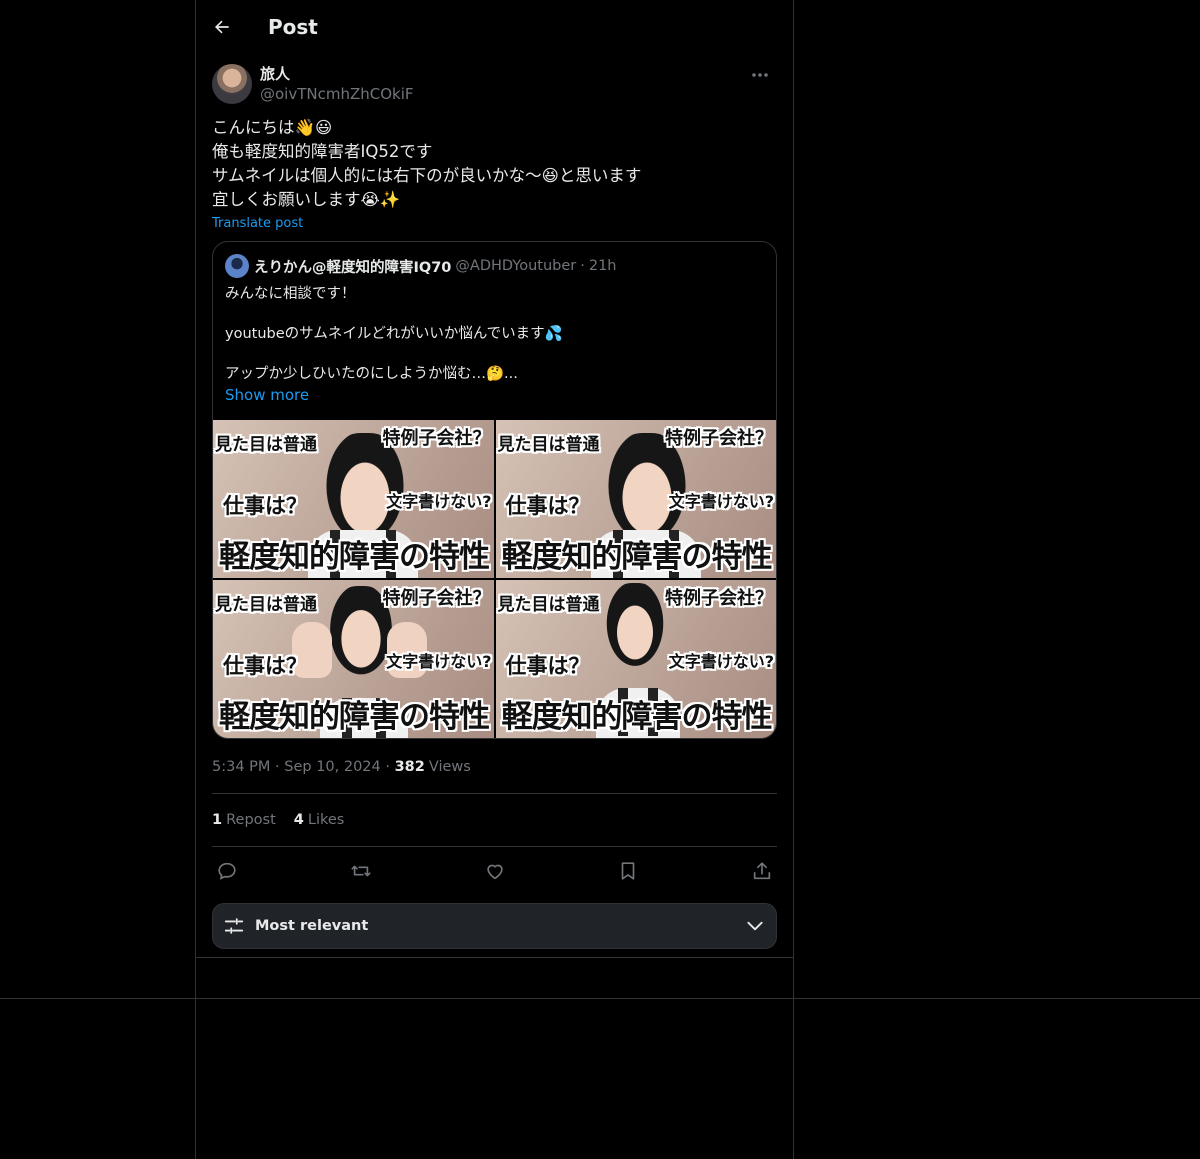 This screenshot has height=1159, width=1200. What do you see at coordinates (793, 579) in the screenshot?
I see `column-border-right` at bounding box center [793, 579].